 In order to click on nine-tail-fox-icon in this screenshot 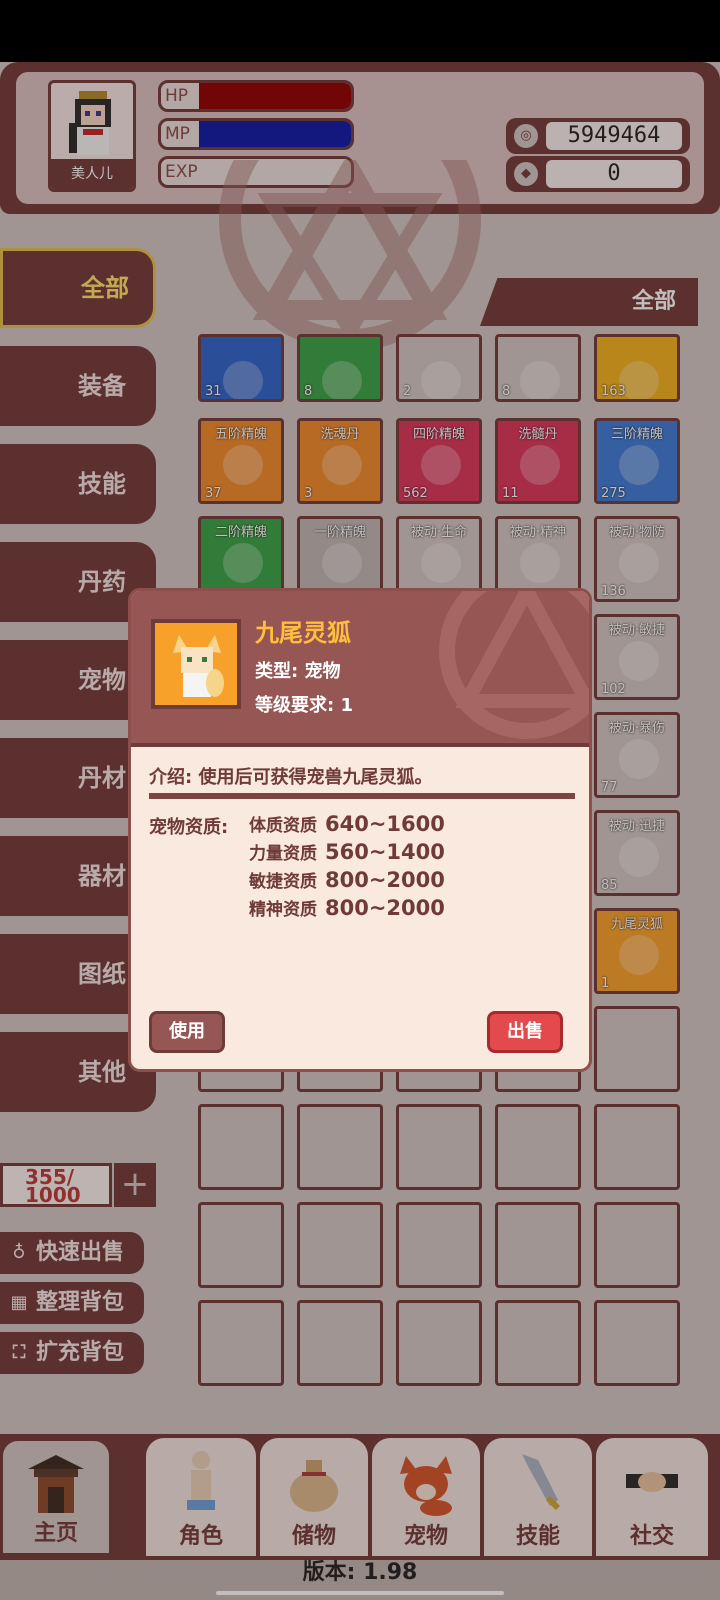, I will do `click(198, 666)`.